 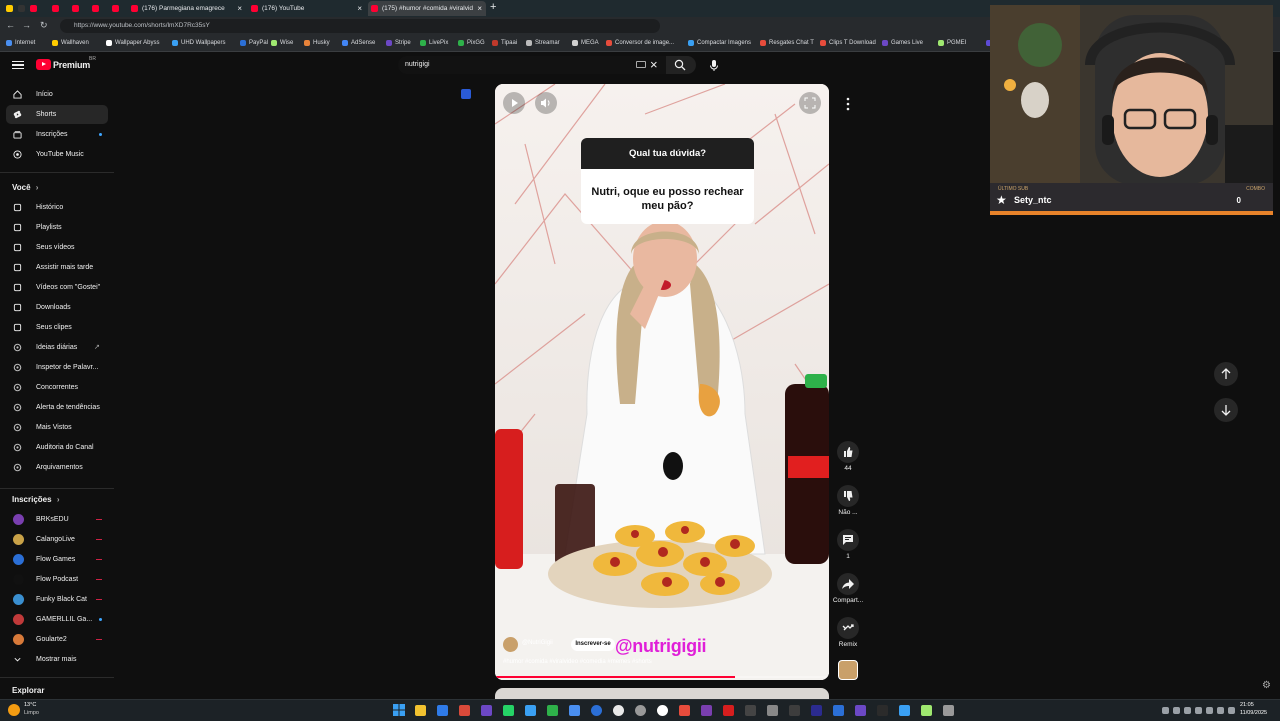 What do you see at coordinates (848, 628) in the screenshot?
I see `remix-button` at bounding box center [848, 628].